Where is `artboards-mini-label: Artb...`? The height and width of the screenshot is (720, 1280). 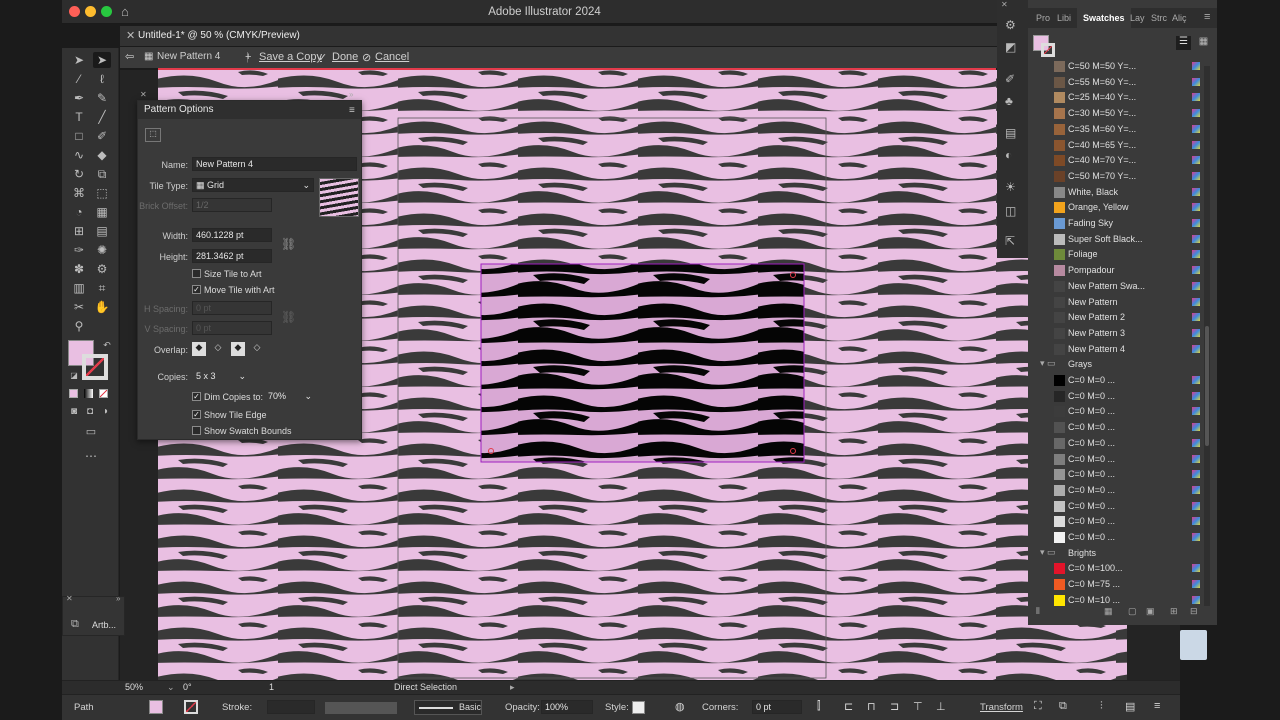
artboards-mini-label: Artb... is located at coordinates (104, 625).